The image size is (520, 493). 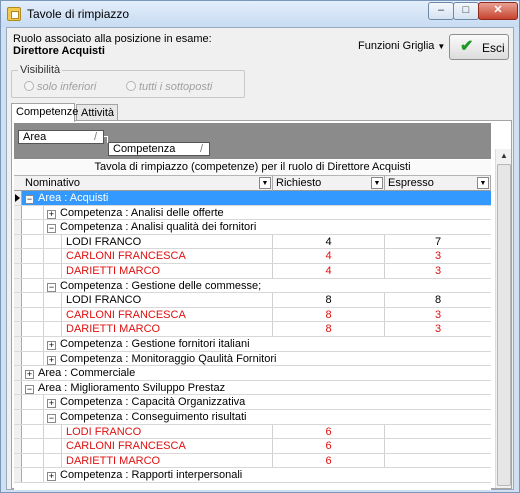 I want to click on grid-row-person: CARLONI FRANCESCA 4 3, so click(x=252, y=256).